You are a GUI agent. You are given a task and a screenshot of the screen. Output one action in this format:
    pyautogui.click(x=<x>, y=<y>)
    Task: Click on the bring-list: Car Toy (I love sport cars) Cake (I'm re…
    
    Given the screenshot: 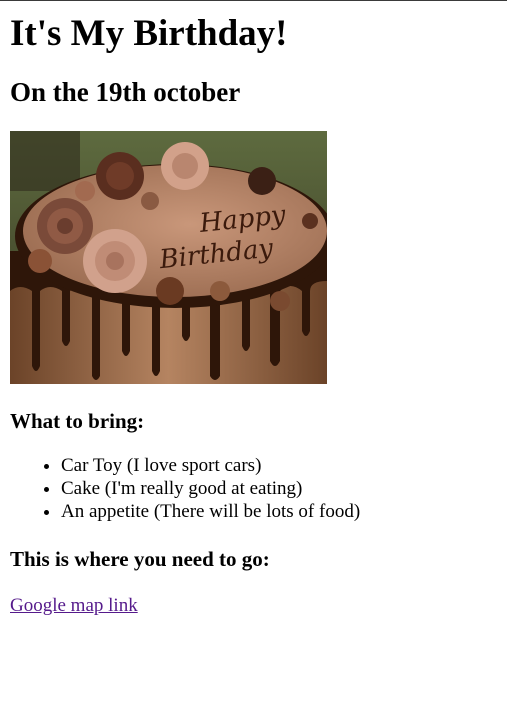 What is the action you would take?
    pyautogui.click(x=255, y=488)
    